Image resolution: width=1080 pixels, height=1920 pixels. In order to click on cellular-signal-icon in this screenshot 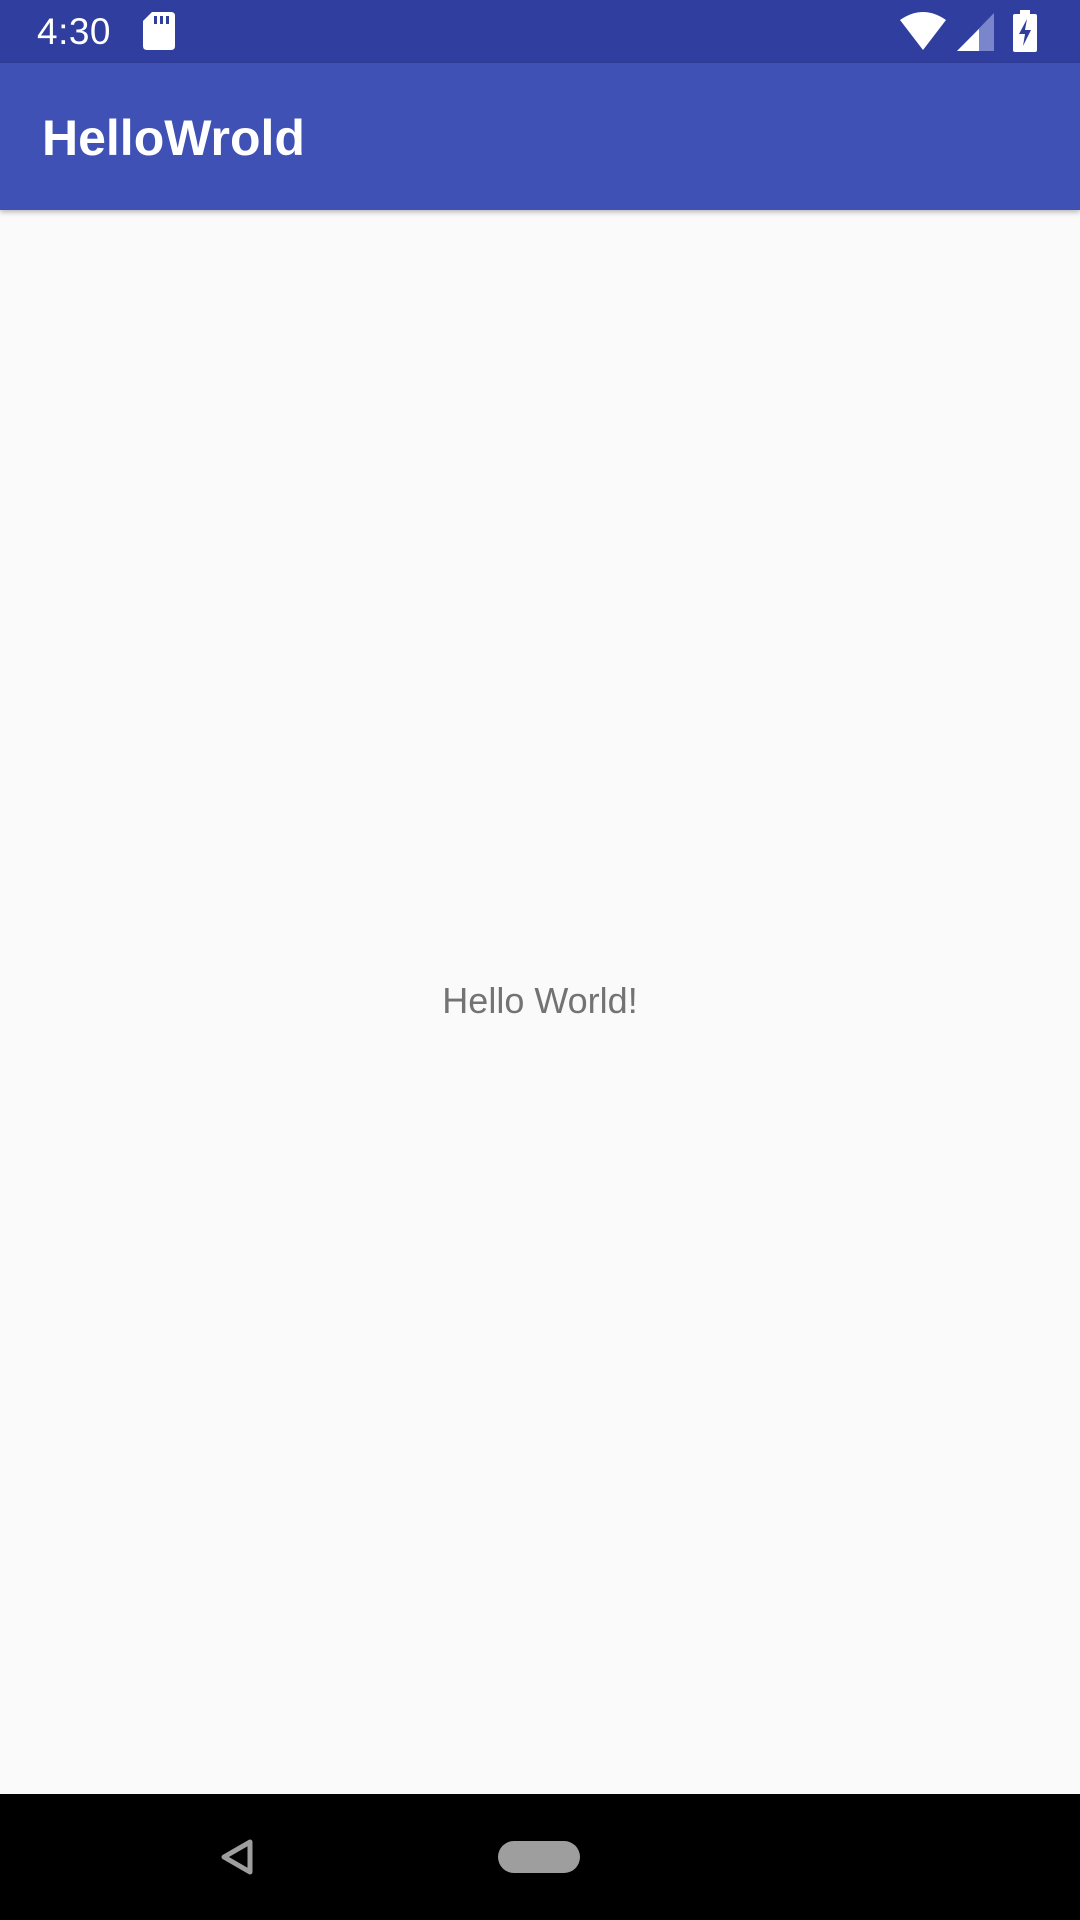, I will do `click(975, 32)`.